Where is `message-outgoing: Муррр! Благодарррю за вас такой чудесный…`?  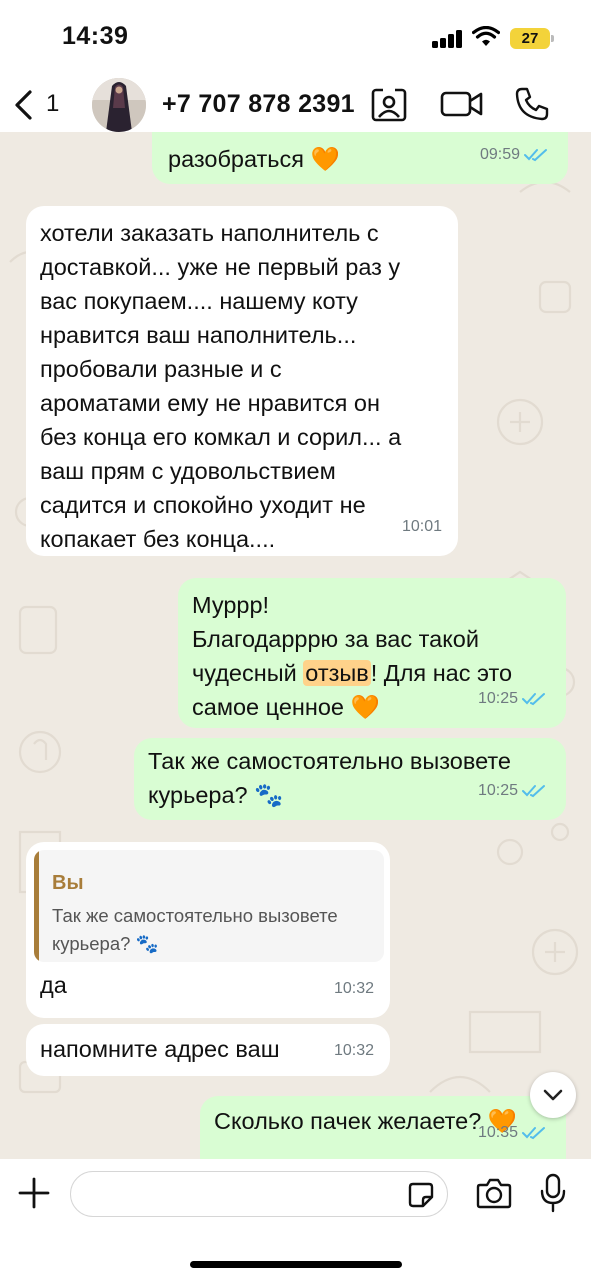 message-outgoing: Муррр! Благодарррю за вас такой чудесный… is located at coordinates (372, 653).